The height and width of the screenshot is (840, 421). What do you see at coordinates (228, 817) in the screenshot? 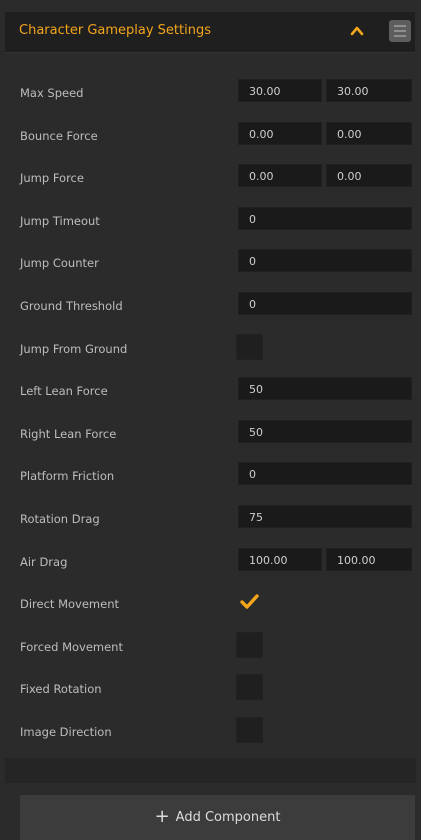
I see `add-component-label: Add Component` at bounding box center [228, 817].